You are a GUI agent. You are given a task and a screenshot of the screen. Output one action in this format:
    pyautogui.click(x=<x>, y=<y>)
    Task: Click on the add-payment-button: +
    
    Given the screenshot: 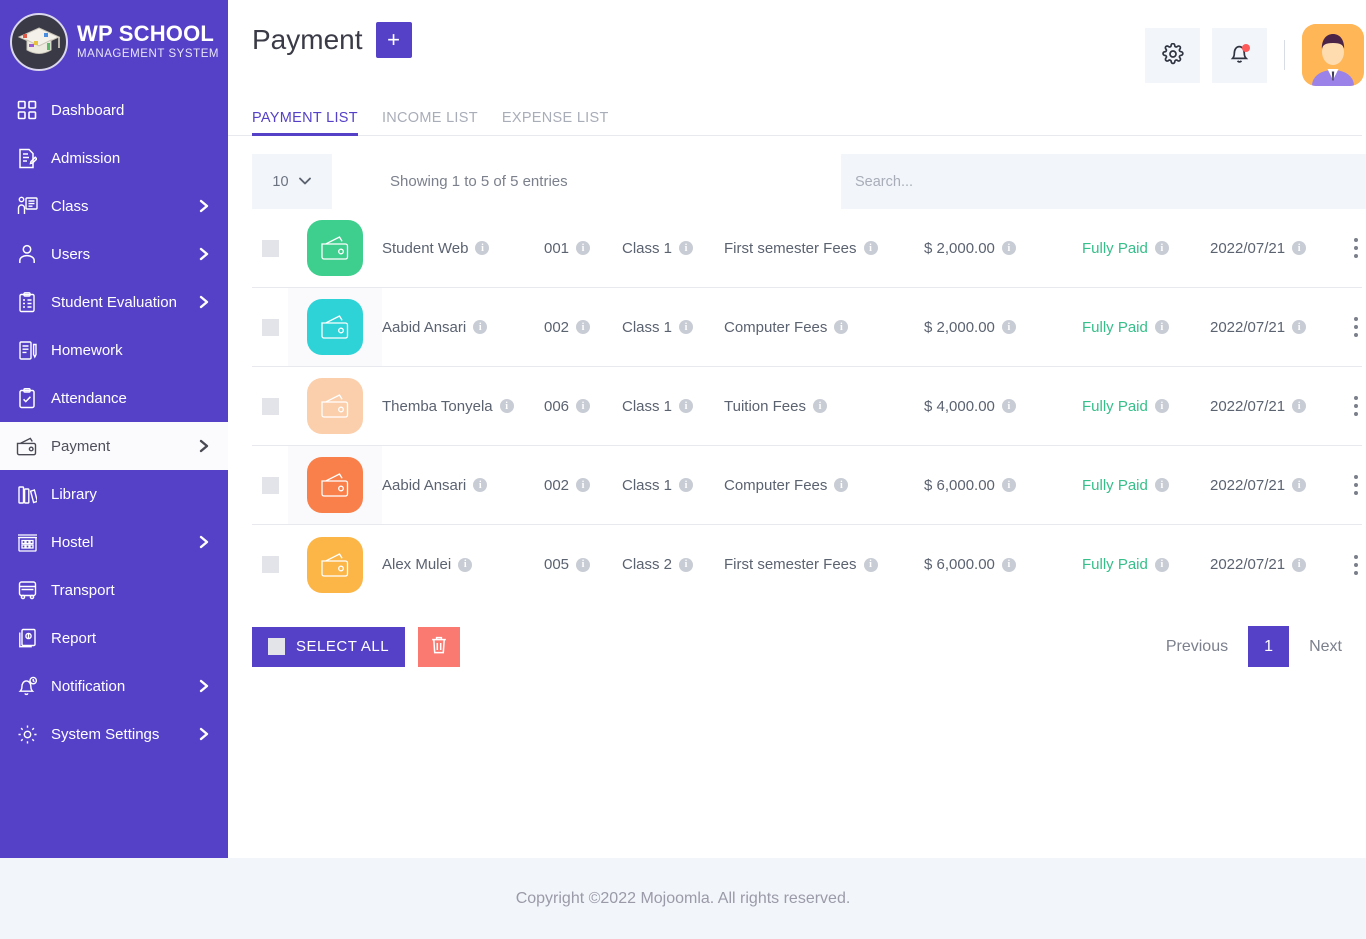 What is the action you would take?
    pyautogui.click(x=393, y=40)
    